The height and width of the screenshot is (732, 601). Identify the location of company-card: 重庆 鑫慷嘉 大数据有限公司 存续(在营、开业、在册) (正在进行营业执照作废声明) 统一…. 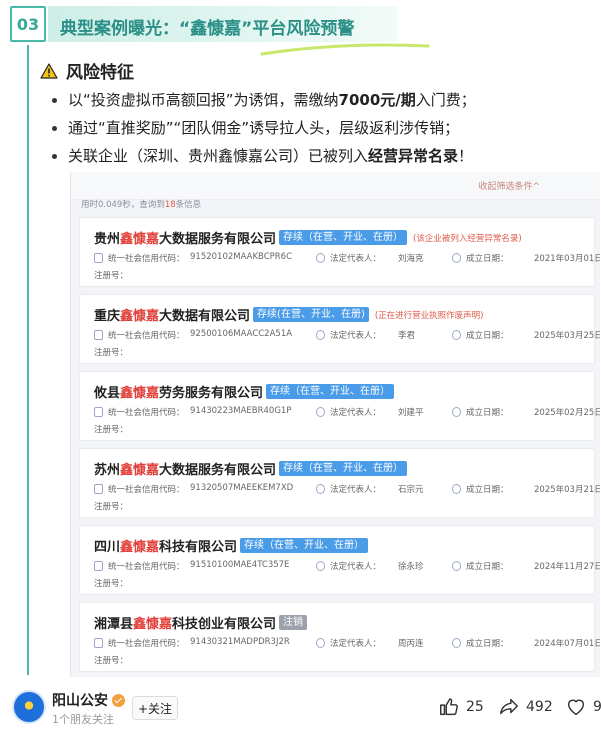
(339, 329).